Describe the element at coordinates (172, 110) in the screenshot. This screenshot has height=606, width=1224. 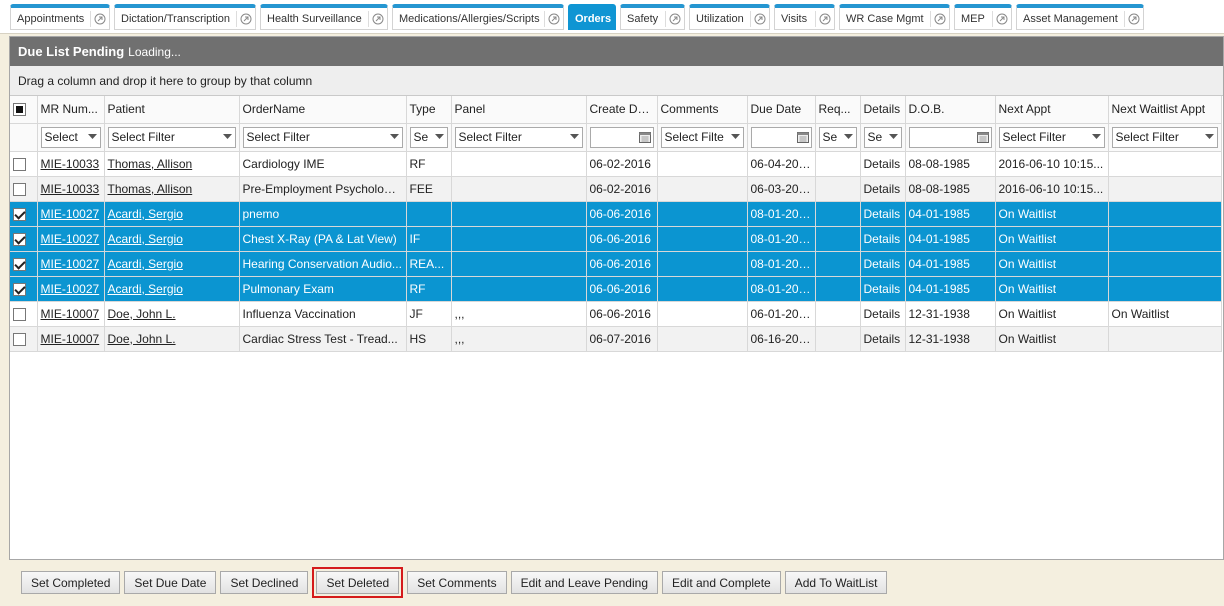
I see `column-header-patient: Patient` at that location.